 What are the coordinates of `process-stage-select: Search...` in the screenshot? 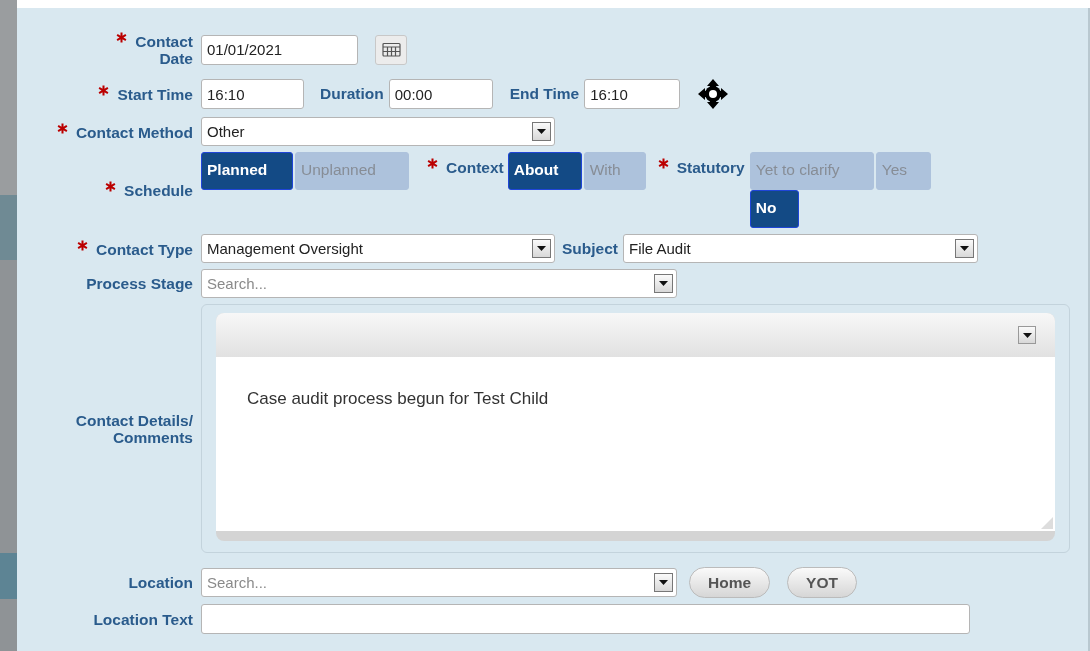 It's located at (439, 283).